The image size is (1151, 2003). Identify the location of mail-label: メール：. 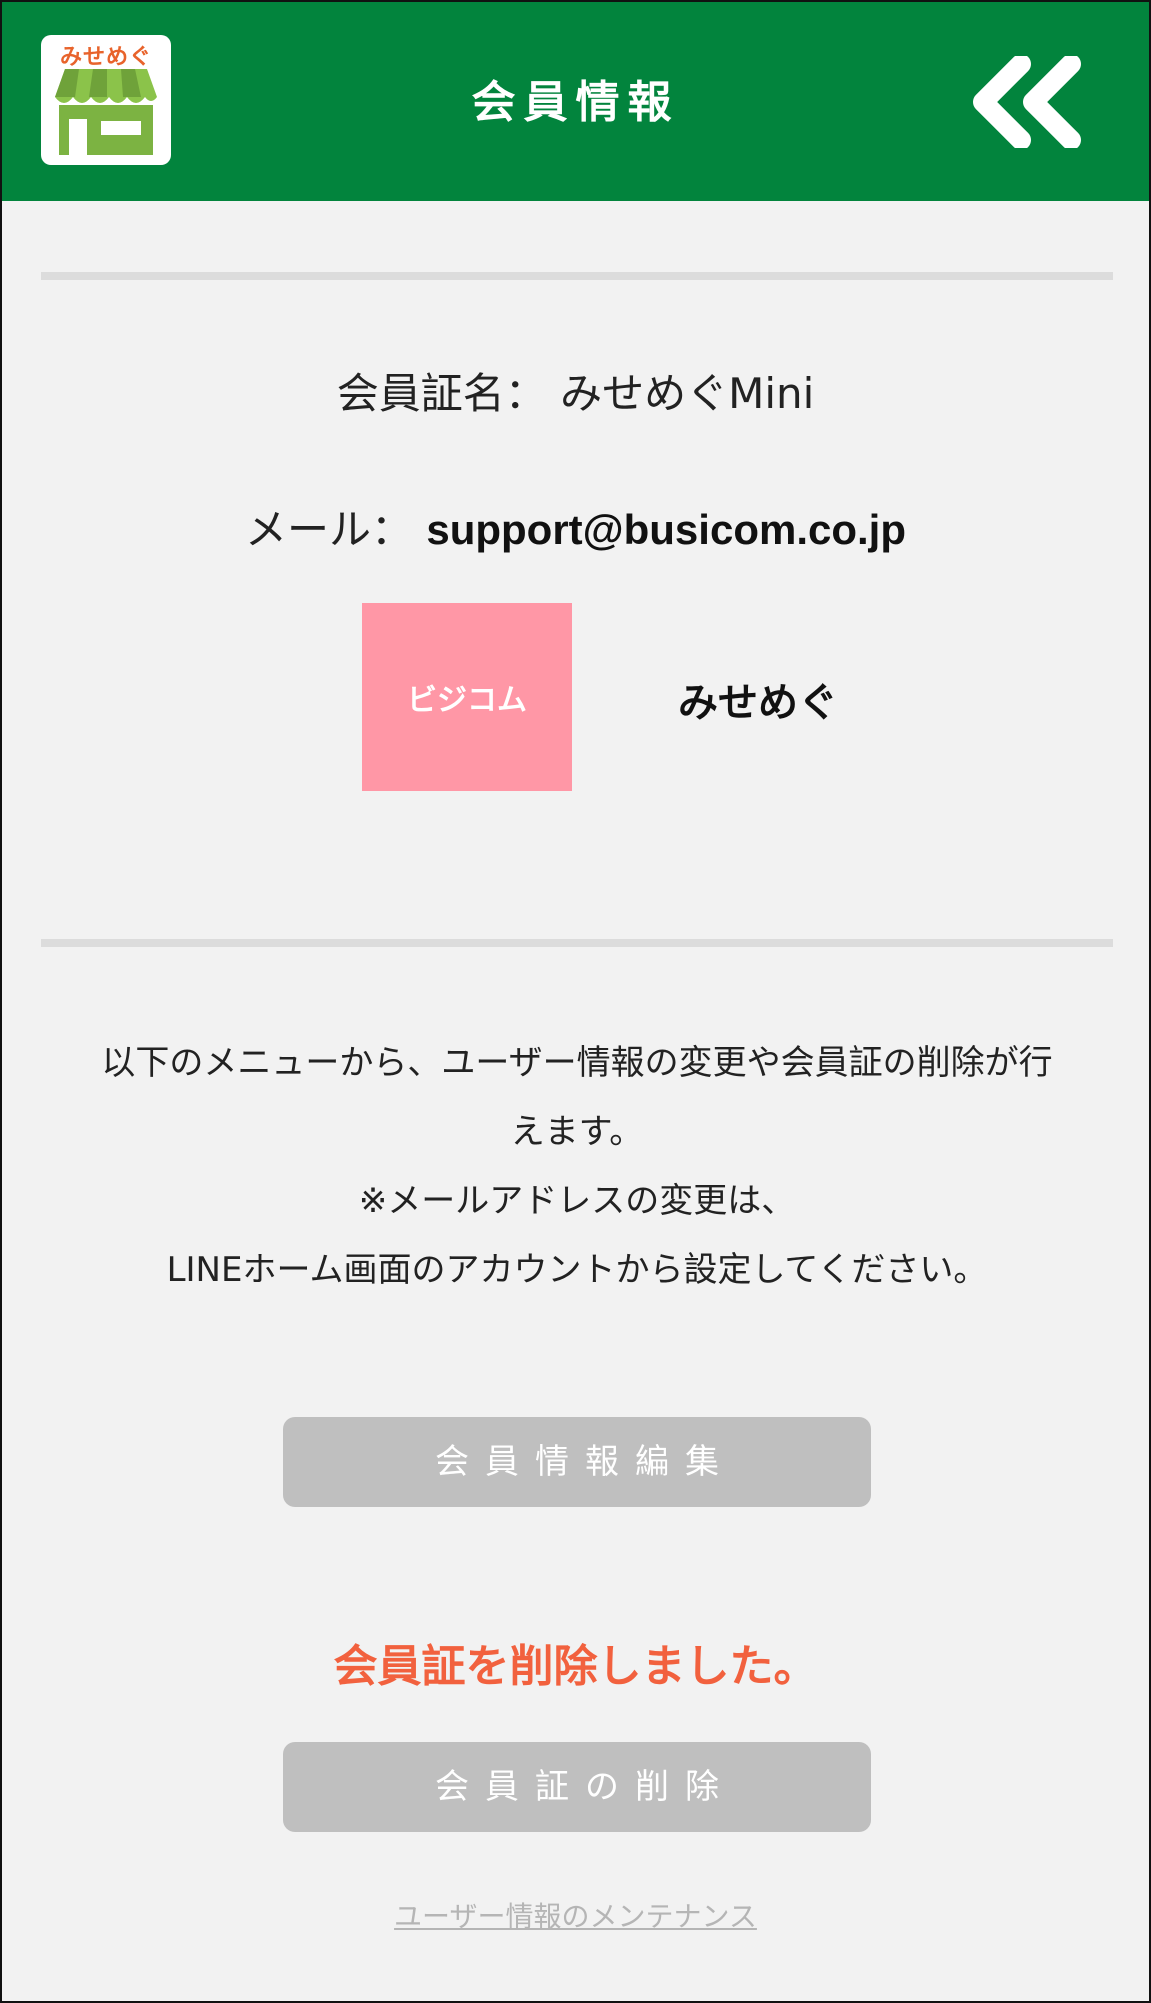
(328, 529).